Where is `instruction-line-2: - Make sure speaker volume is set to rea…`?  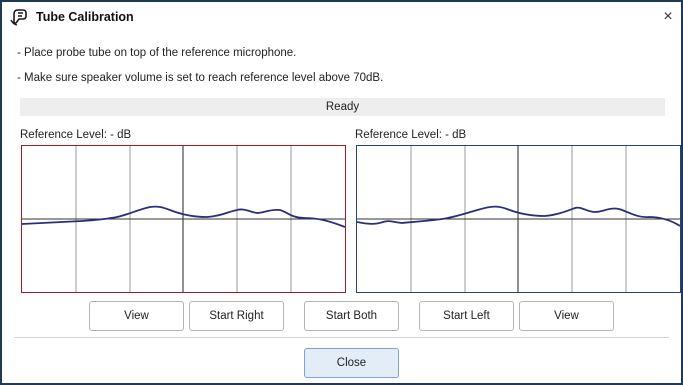
instruction-line-2: - Make sure speaker volume is set to rea… is located at coordinates (200, 78).